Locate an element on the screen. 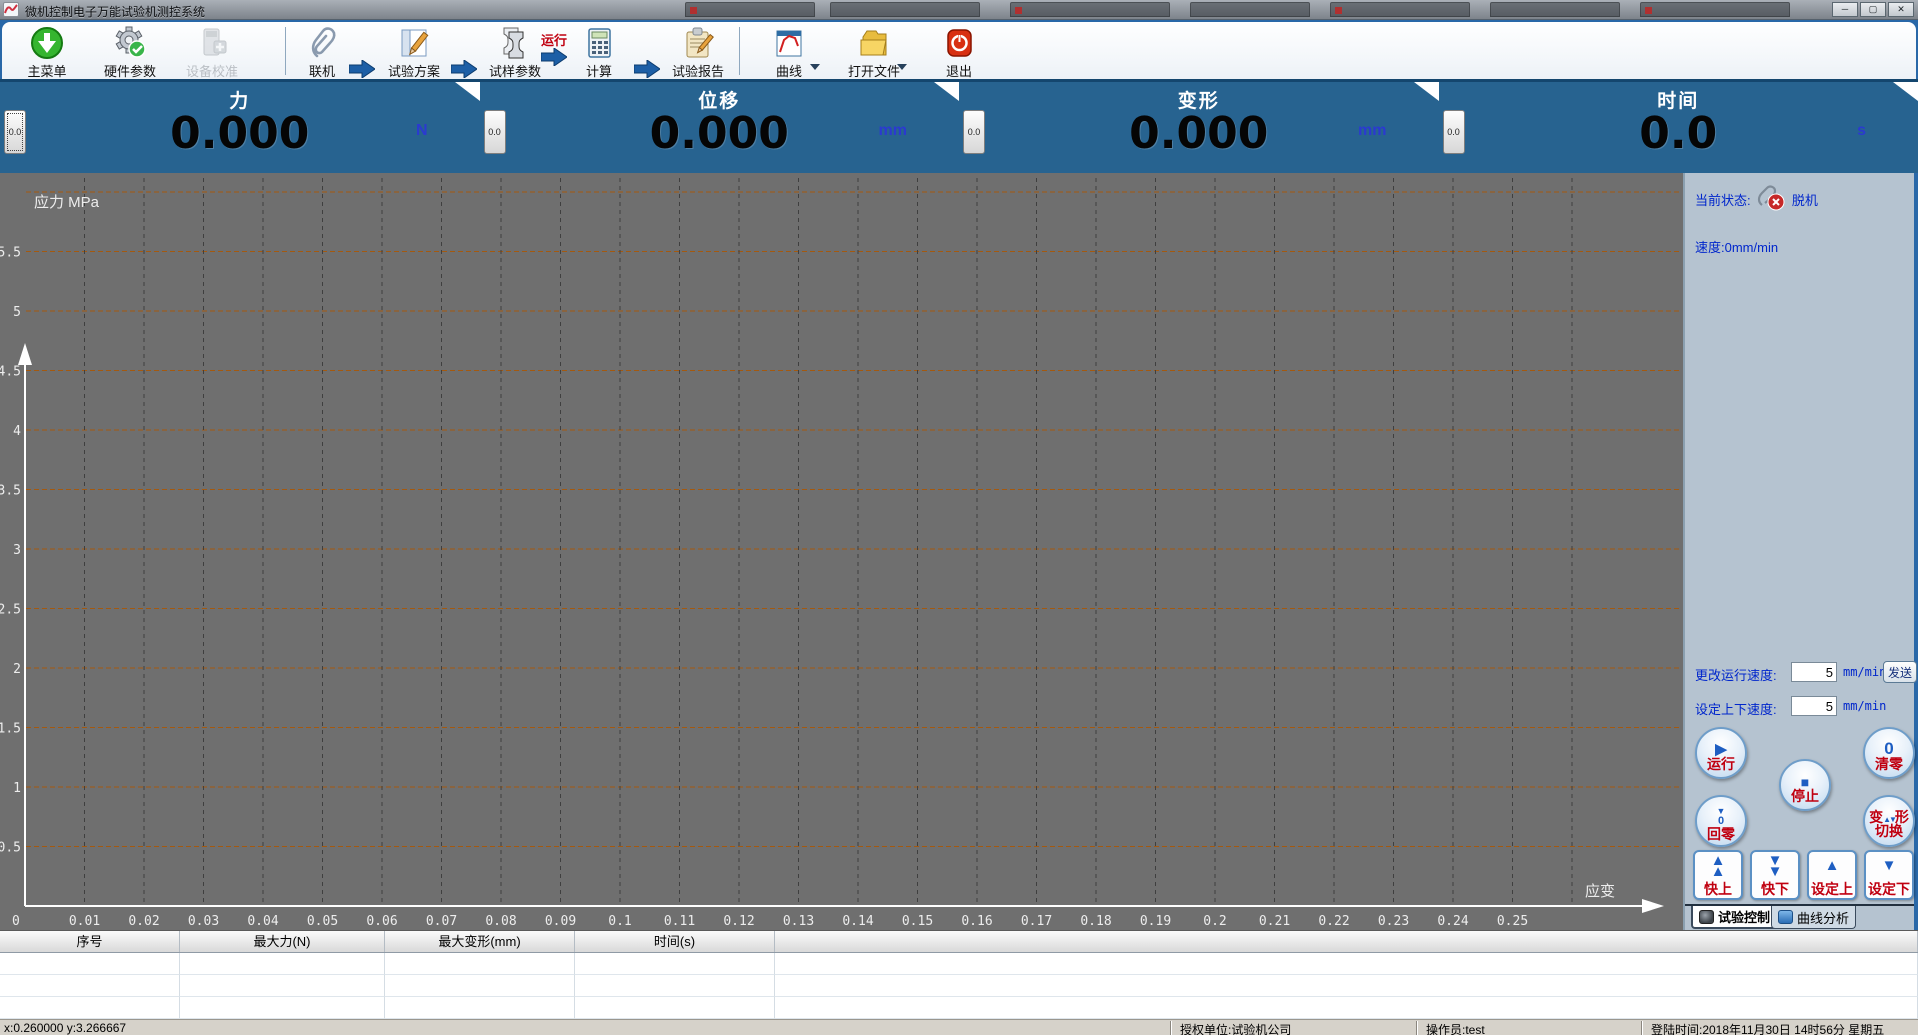  svg-text: 1.5 is located at coordinates (10, 729).